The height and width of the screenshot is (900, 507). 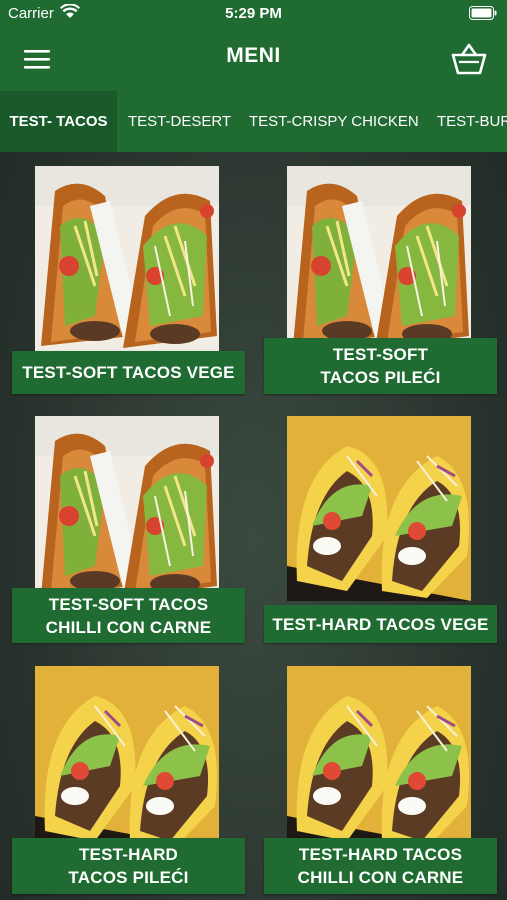 I want to click on page-title: MENI, so click(x=253, y=55).